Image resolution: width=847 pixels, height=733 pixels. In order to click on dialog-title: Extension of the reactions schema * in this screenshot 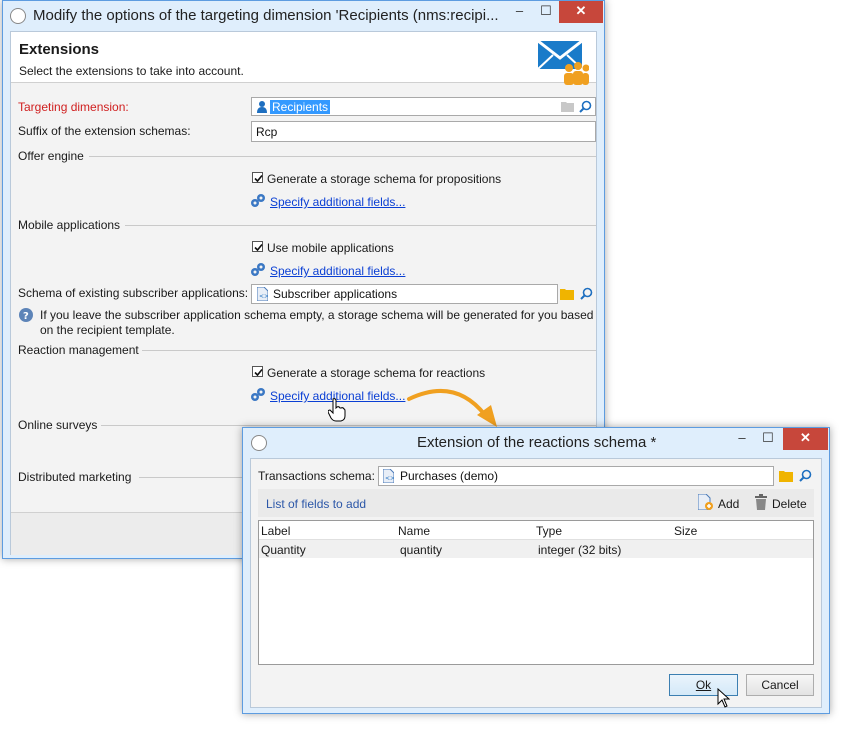, I will do `click(537, 442)`.